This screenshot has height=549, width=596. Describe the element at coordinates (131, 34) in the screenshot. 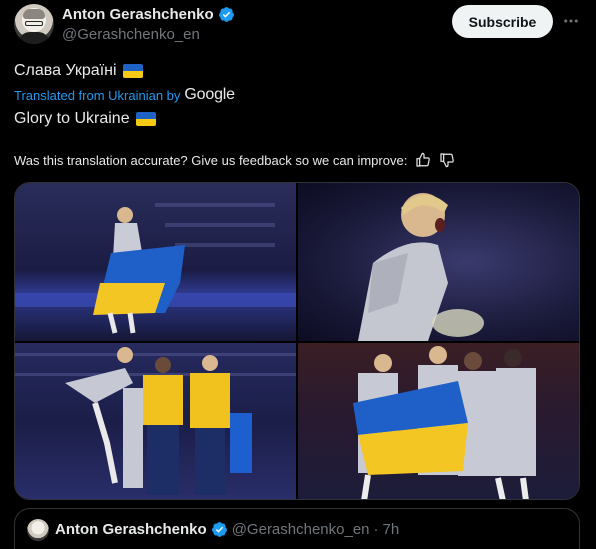

I see `author-handle: @Gerashchenko_en` at that location.